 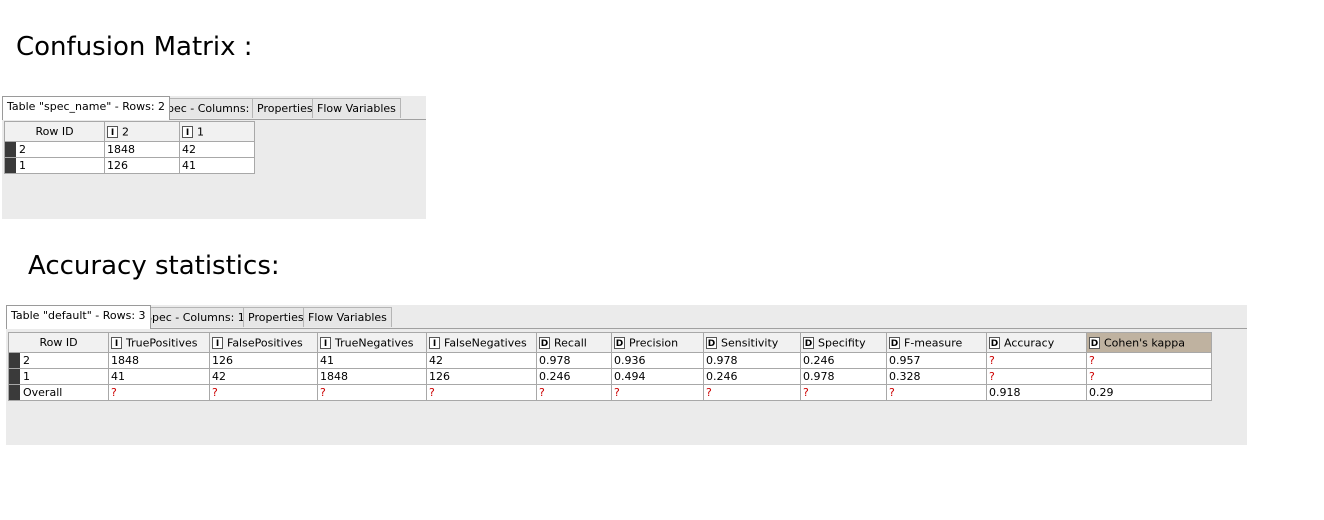 What do you see at coordinates (657, 376) in the screenshot?
I see `table-cell: 0.494` at bounding box center [657, 376].